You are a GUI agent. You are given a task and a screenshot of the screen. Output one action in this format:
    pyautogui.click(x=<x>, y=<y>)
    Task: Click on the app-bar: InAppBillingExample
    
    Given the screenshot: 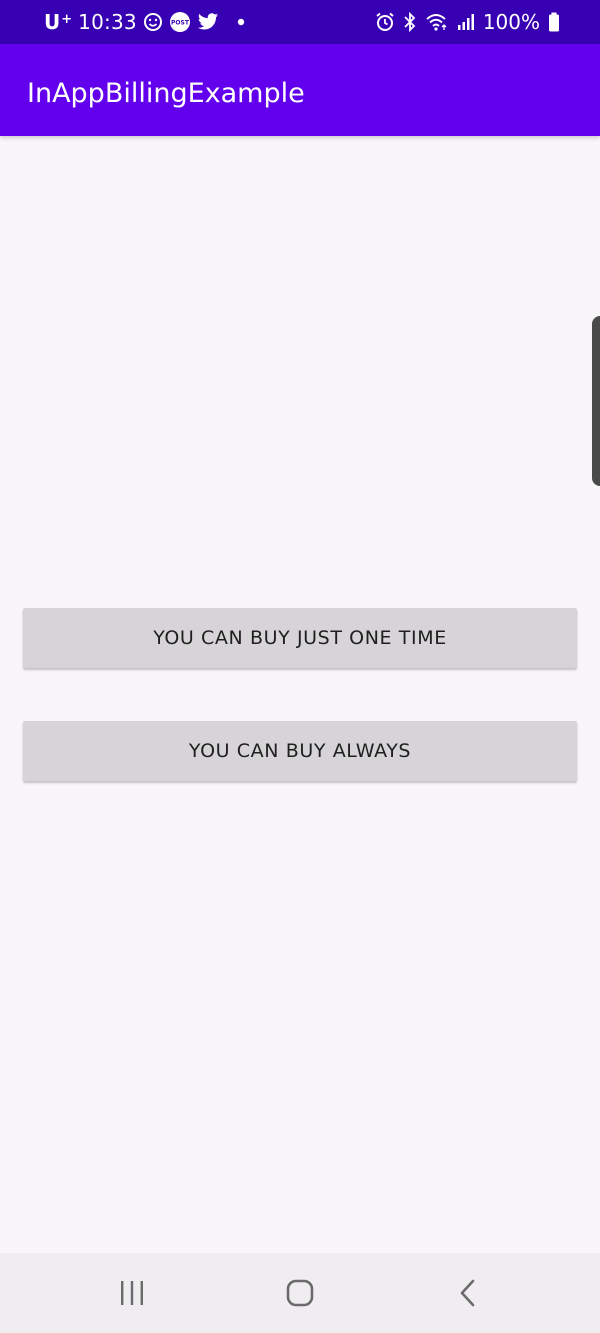 What is the action you would take?
    pyautogui.click(x=300, y=90)
    